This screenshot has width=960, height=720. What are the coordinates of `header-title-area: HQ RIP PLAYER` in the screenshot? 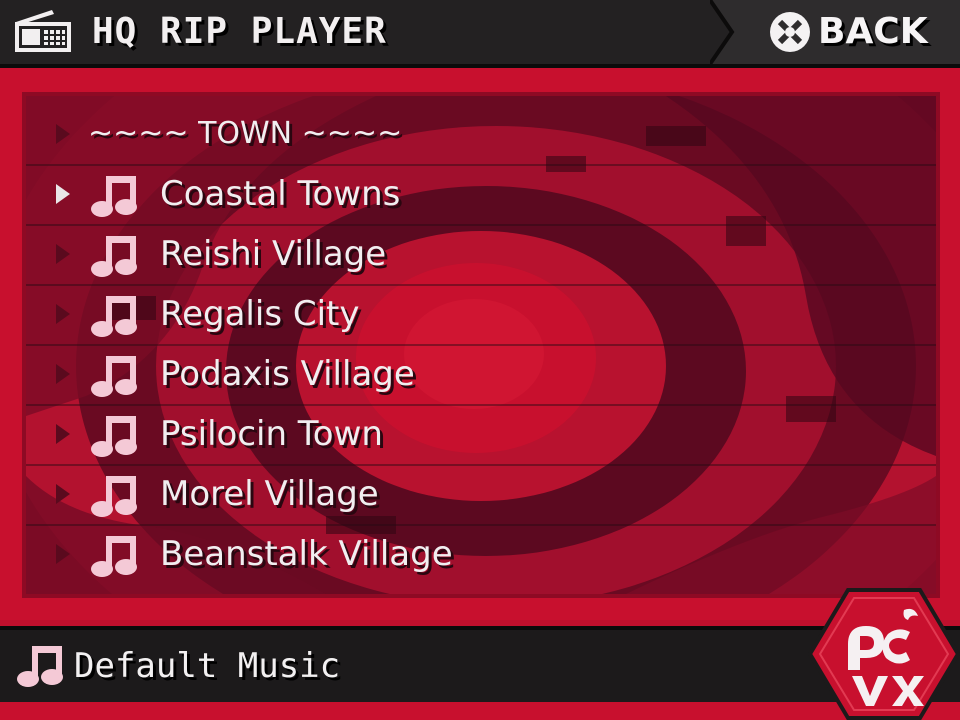 It's located at (355, 32).